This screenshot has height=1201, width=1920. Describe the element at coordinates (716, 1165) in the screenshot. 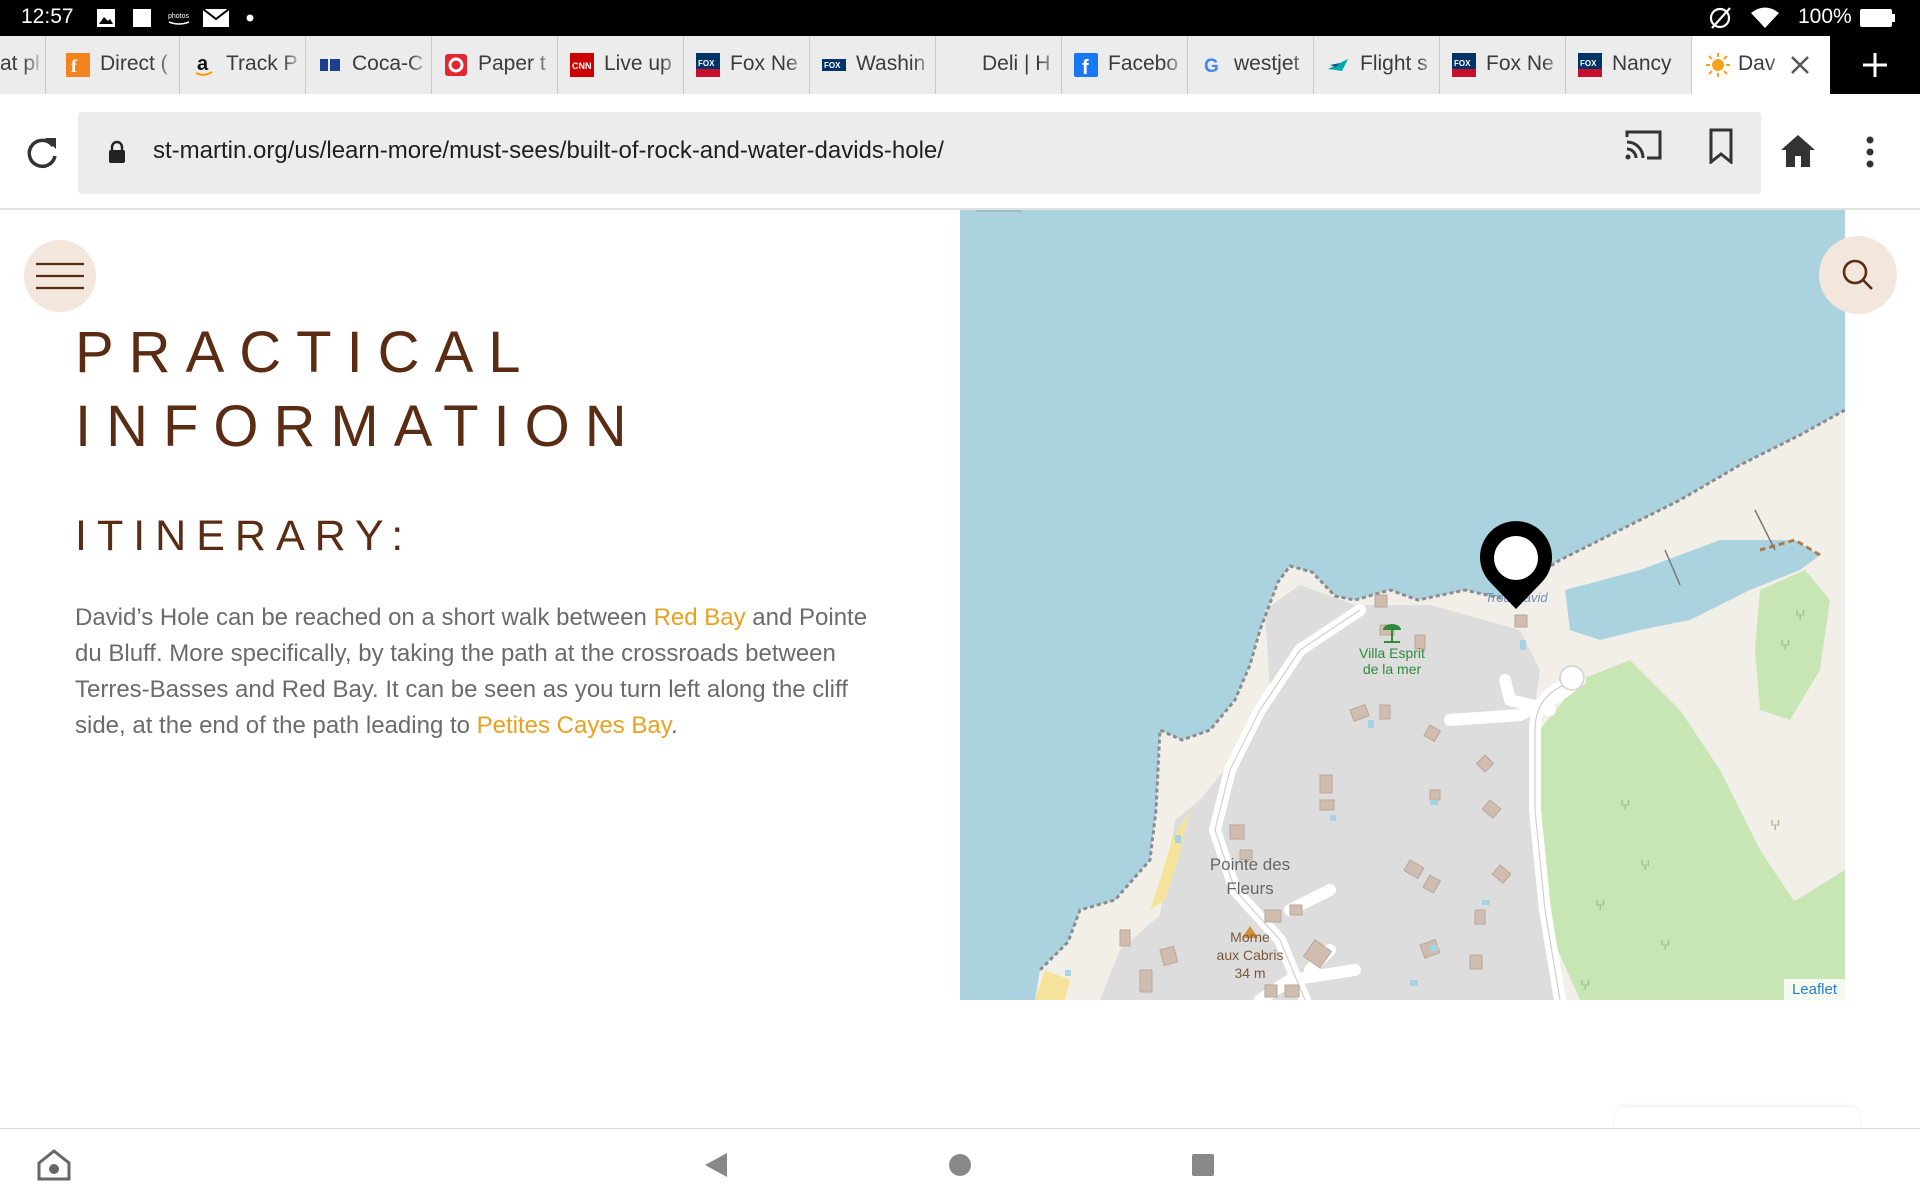

I see `back-icon` at that location.